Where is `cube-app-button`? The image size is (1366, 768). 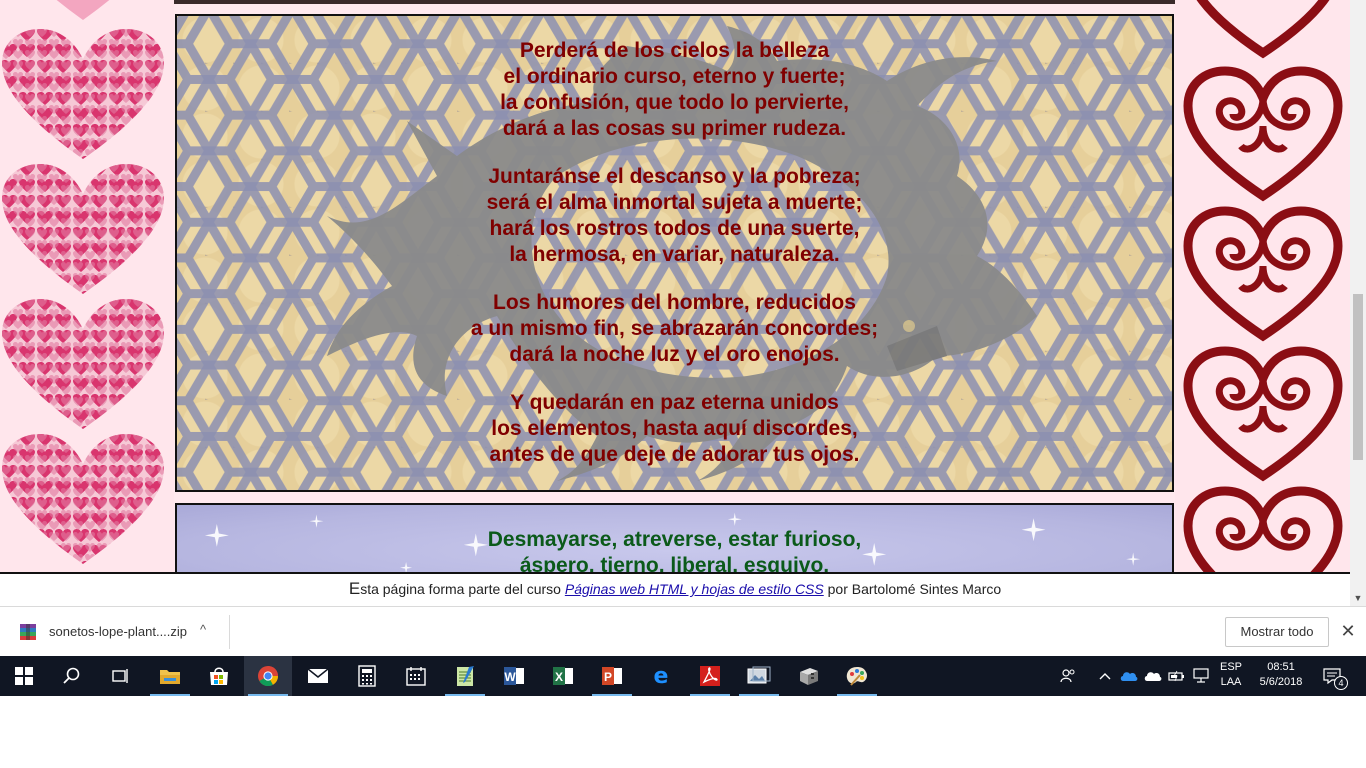 cube-app-button is located at coordinates (808, 676).